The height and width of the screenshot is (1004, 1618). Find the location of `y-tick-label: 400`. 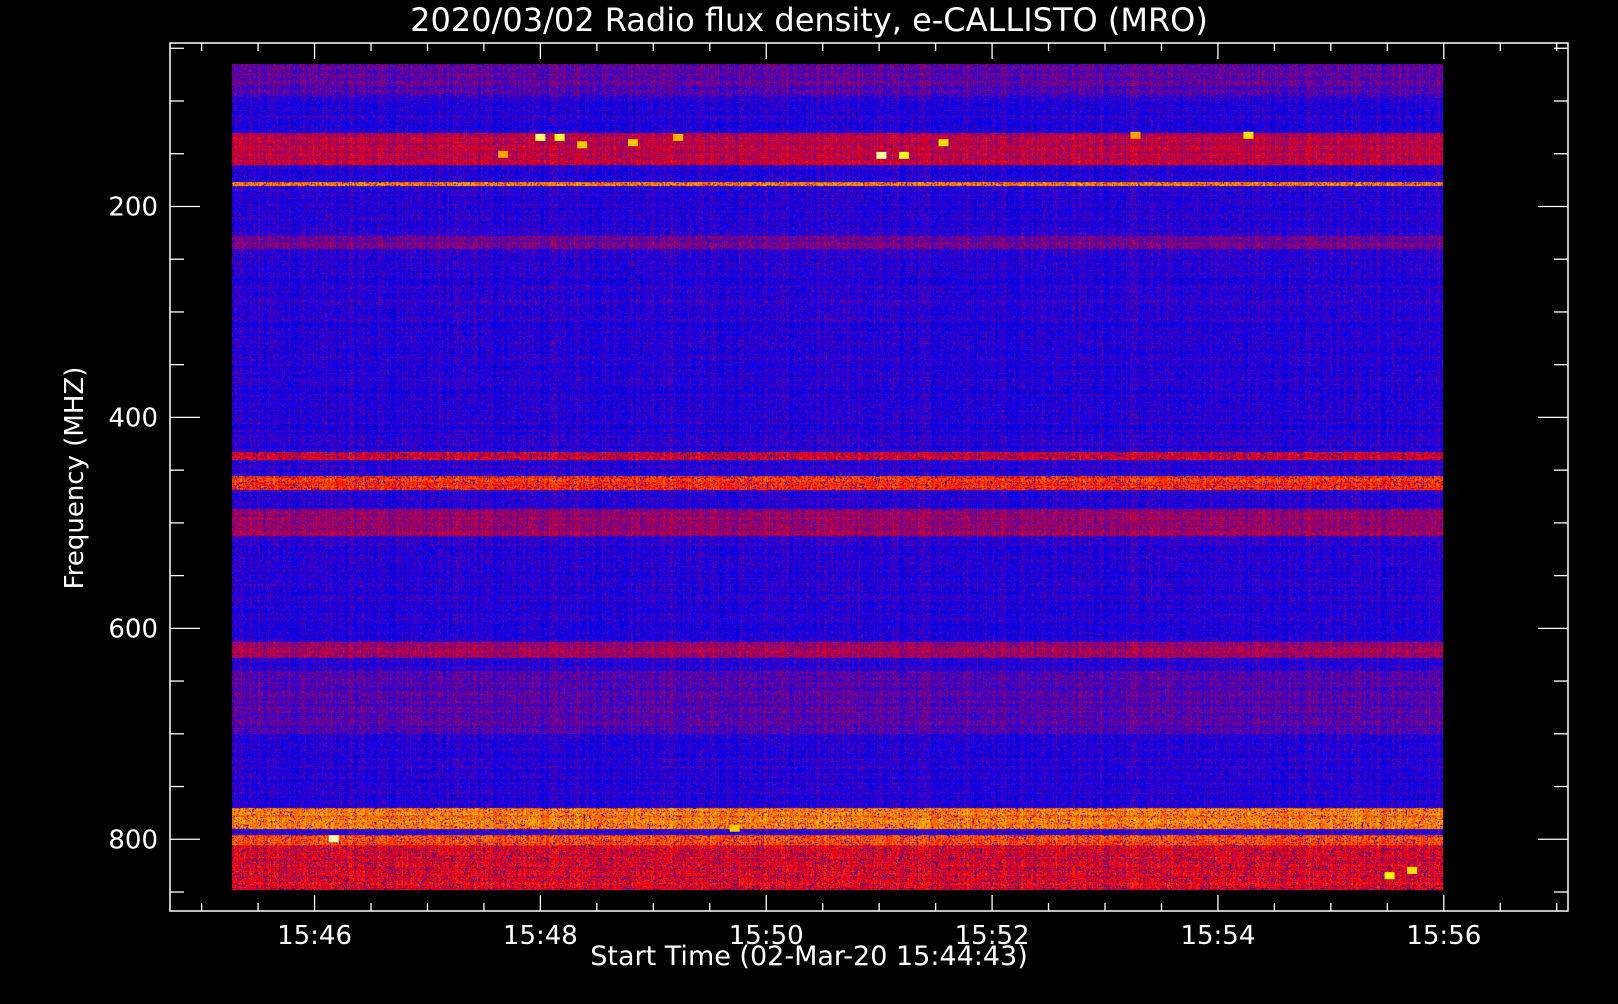

y-tick-label: 400 is located at coordinates (133, 418).